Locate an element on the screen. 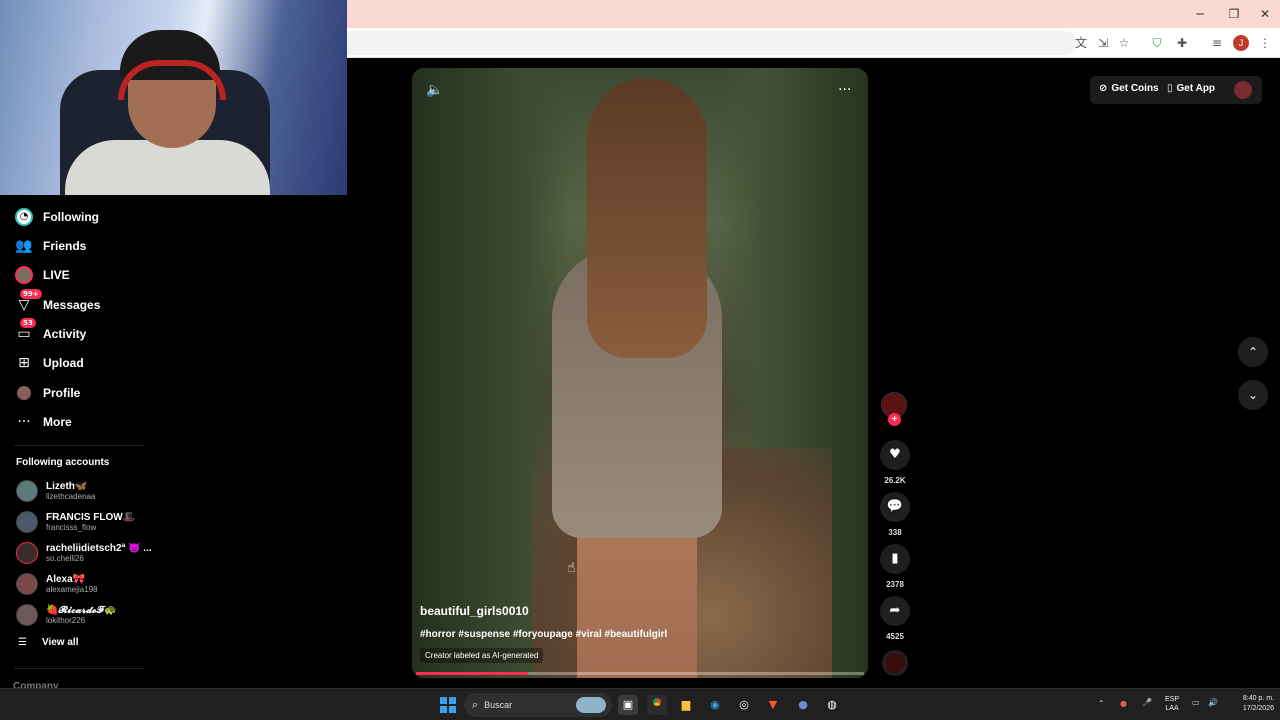  sidebar-item-label: Following is located at coordinates (71, 217).